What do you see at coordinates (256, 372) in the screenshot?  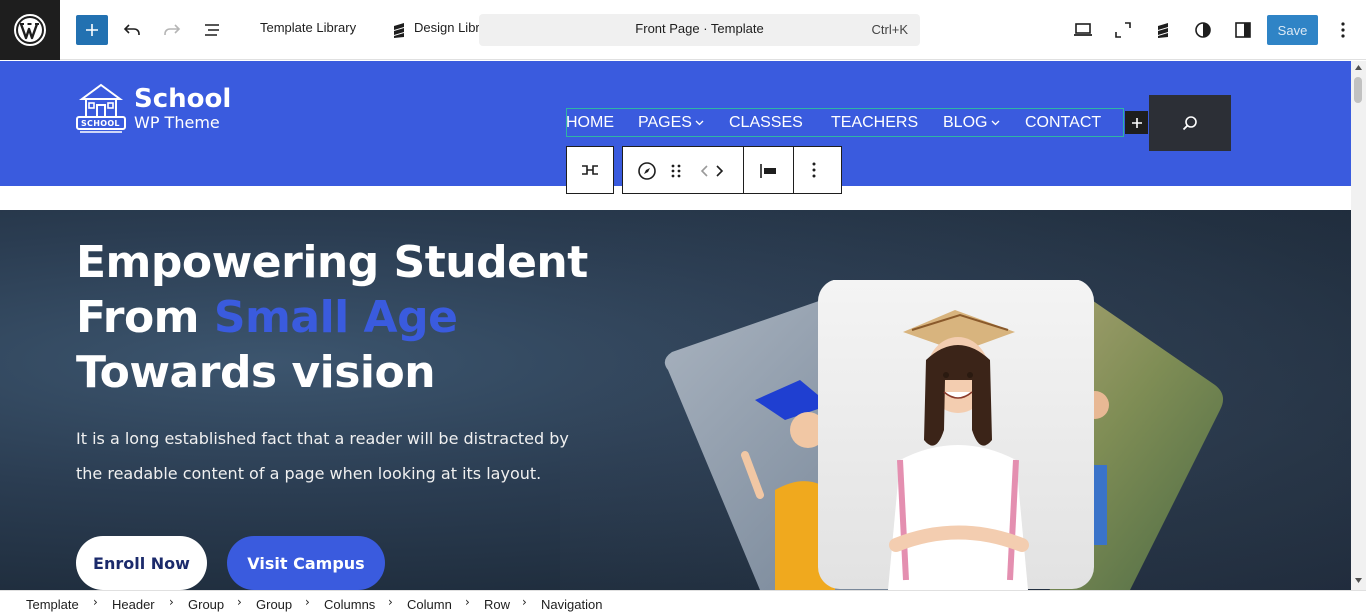 I see `hero-heading-line3: Towards vision` at bounding box center [256, 372].